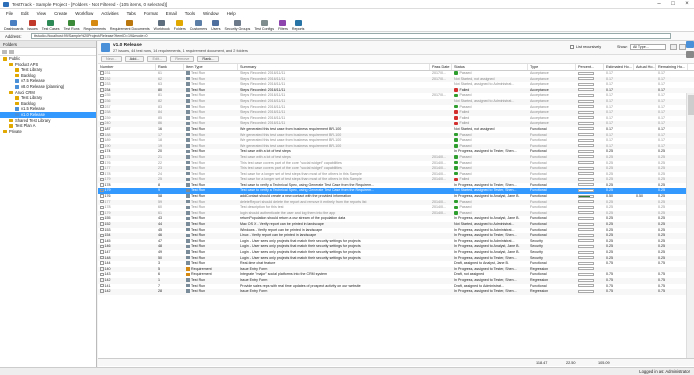 This screenshot has width=694, height=375. Describe the element at coordinates (180, 24) in the screenshot. I see `toolbar-folders-button: Folders` at that location.